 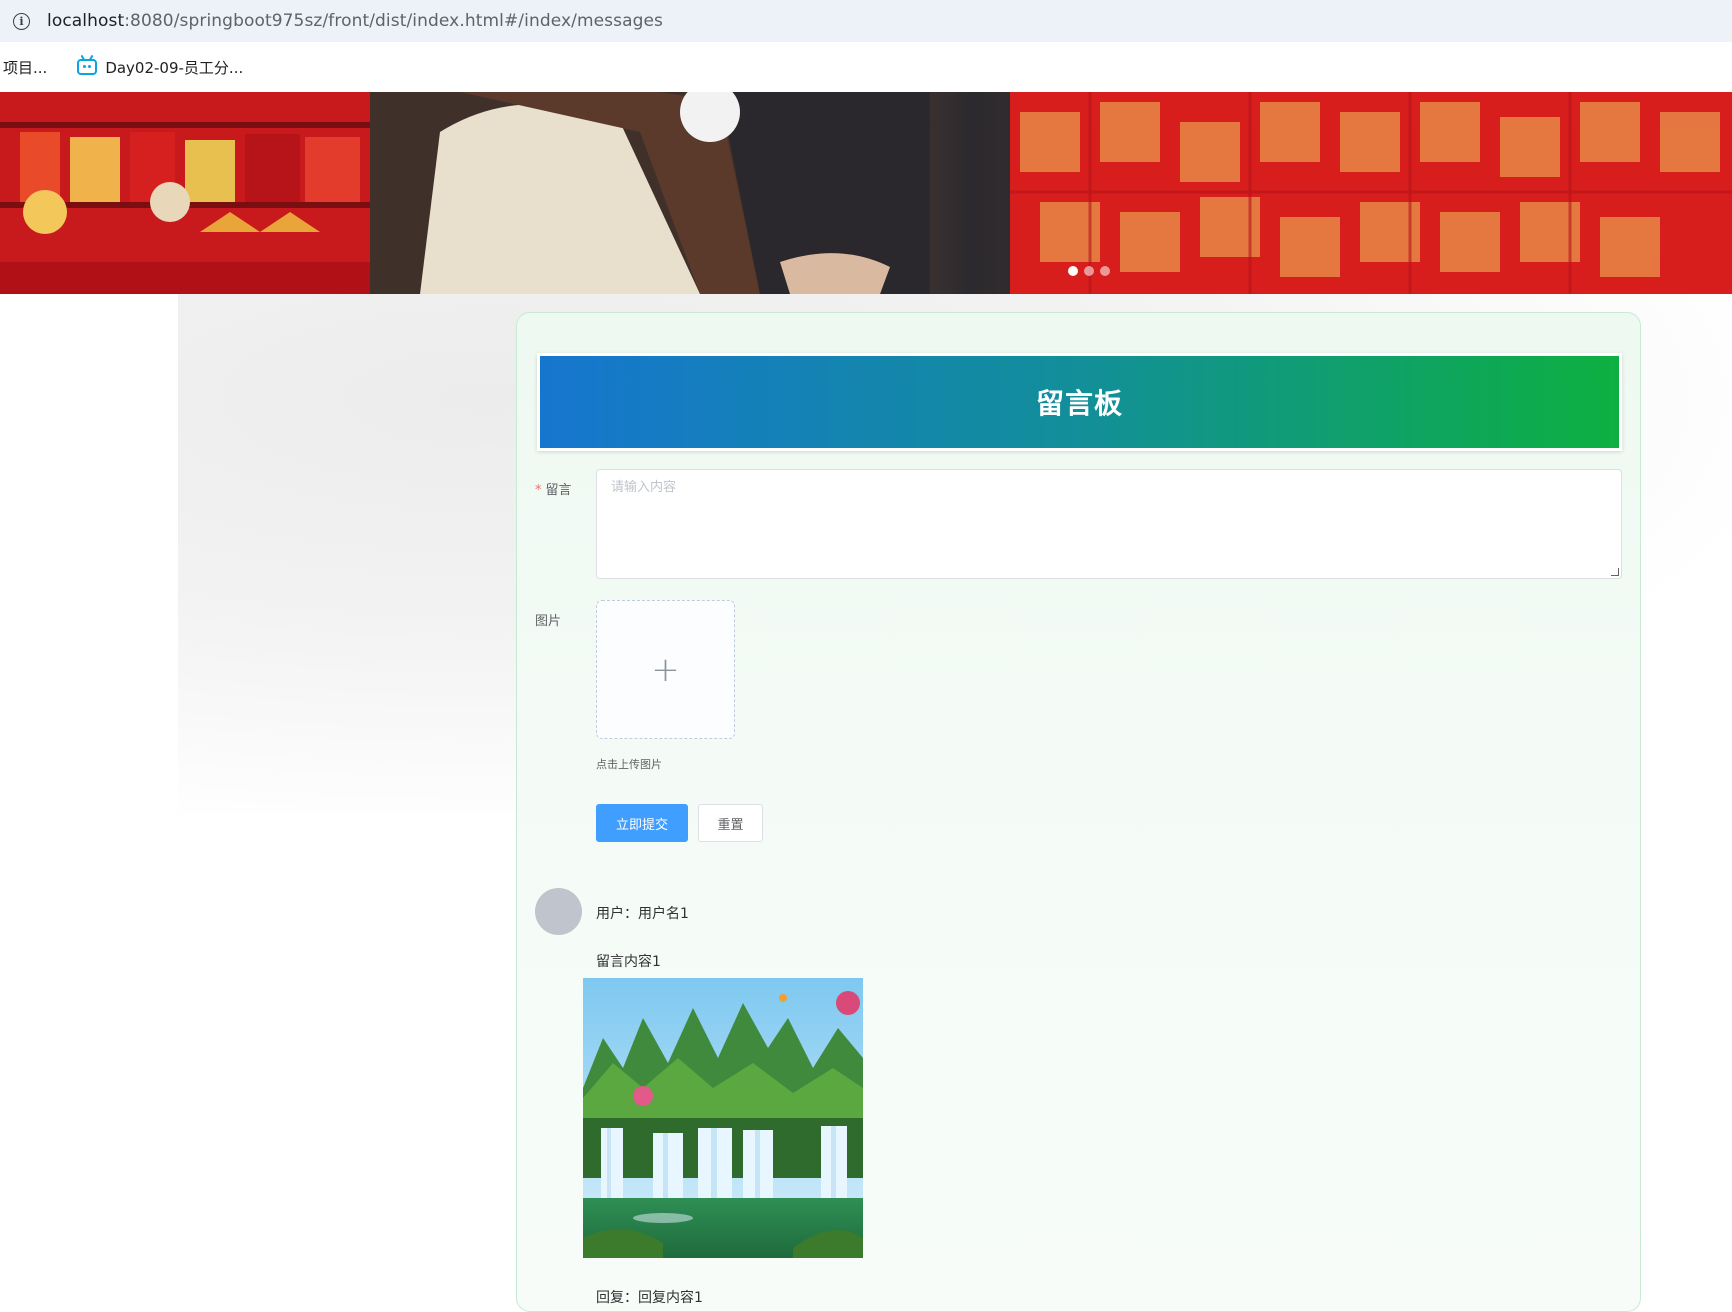 I want to click on message-content: 留言内容1, so click(x=628, y=962).